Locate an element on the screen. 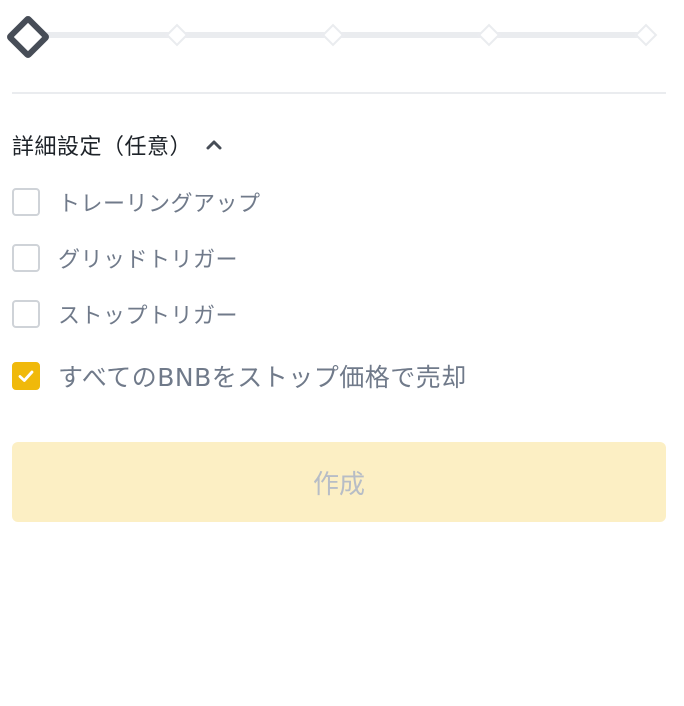 This screenshot has height=706, width=684. option-sell-all-bnb: すべてのBNBをストップ価格で売却 is located at coordinates (239, 376).